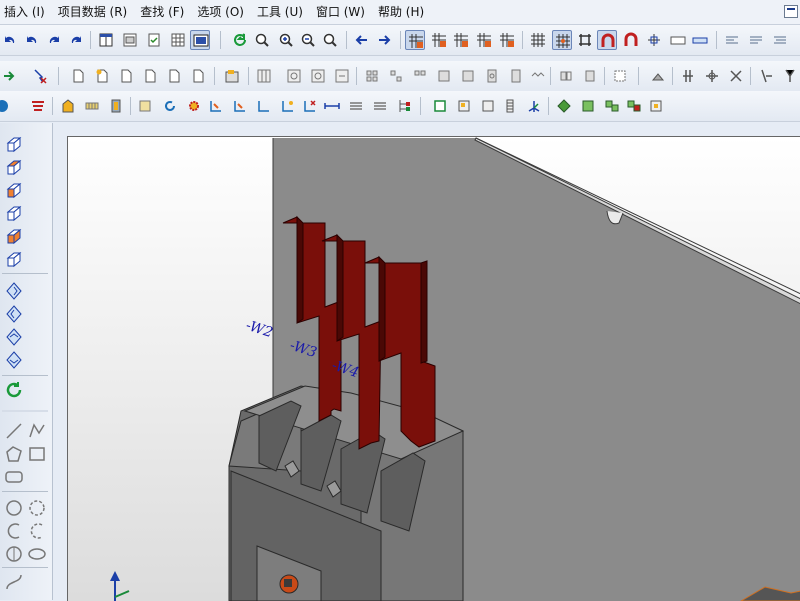 This screenshot has width=800, height=601. Describe the element at coordinates (461, 40) in the screenshot. I see `grid-c-icon` at that location.